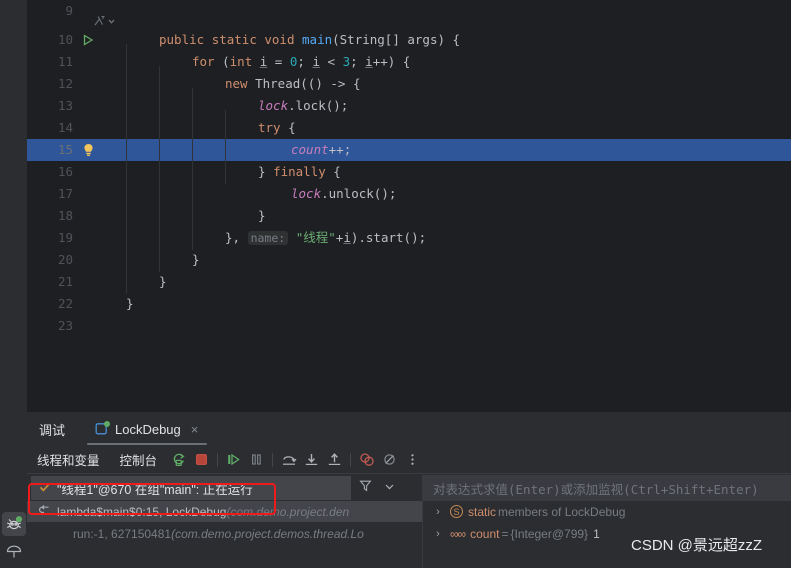 This screenshot has width=791, height=568. What do you see at coordinates (346, 61) in the screenshot?
I see `code-token-num: 3` at bounding box center [346, 61].